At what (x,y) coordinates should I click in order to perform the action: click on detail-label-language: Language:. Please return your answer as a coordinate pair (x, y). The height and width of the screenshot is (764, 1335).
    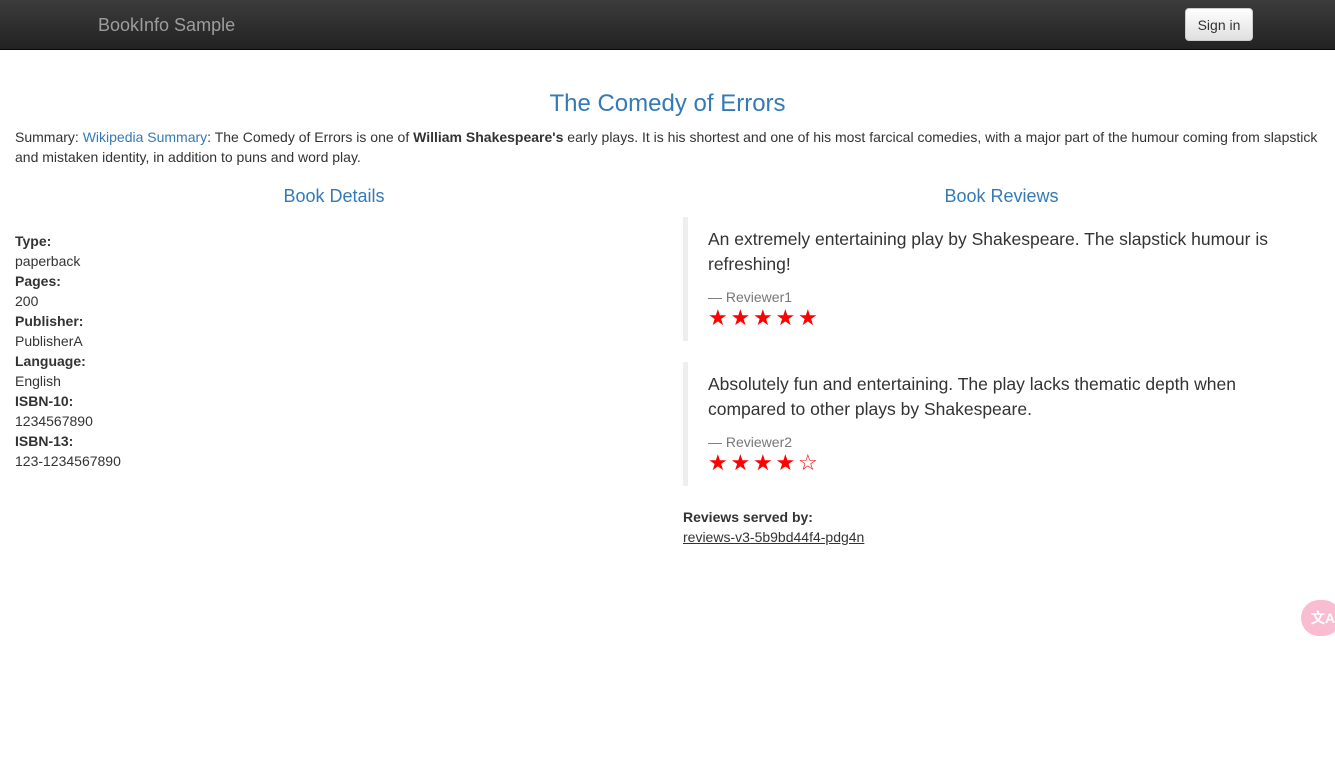
    Looking at the image, I should click on (50, 361).